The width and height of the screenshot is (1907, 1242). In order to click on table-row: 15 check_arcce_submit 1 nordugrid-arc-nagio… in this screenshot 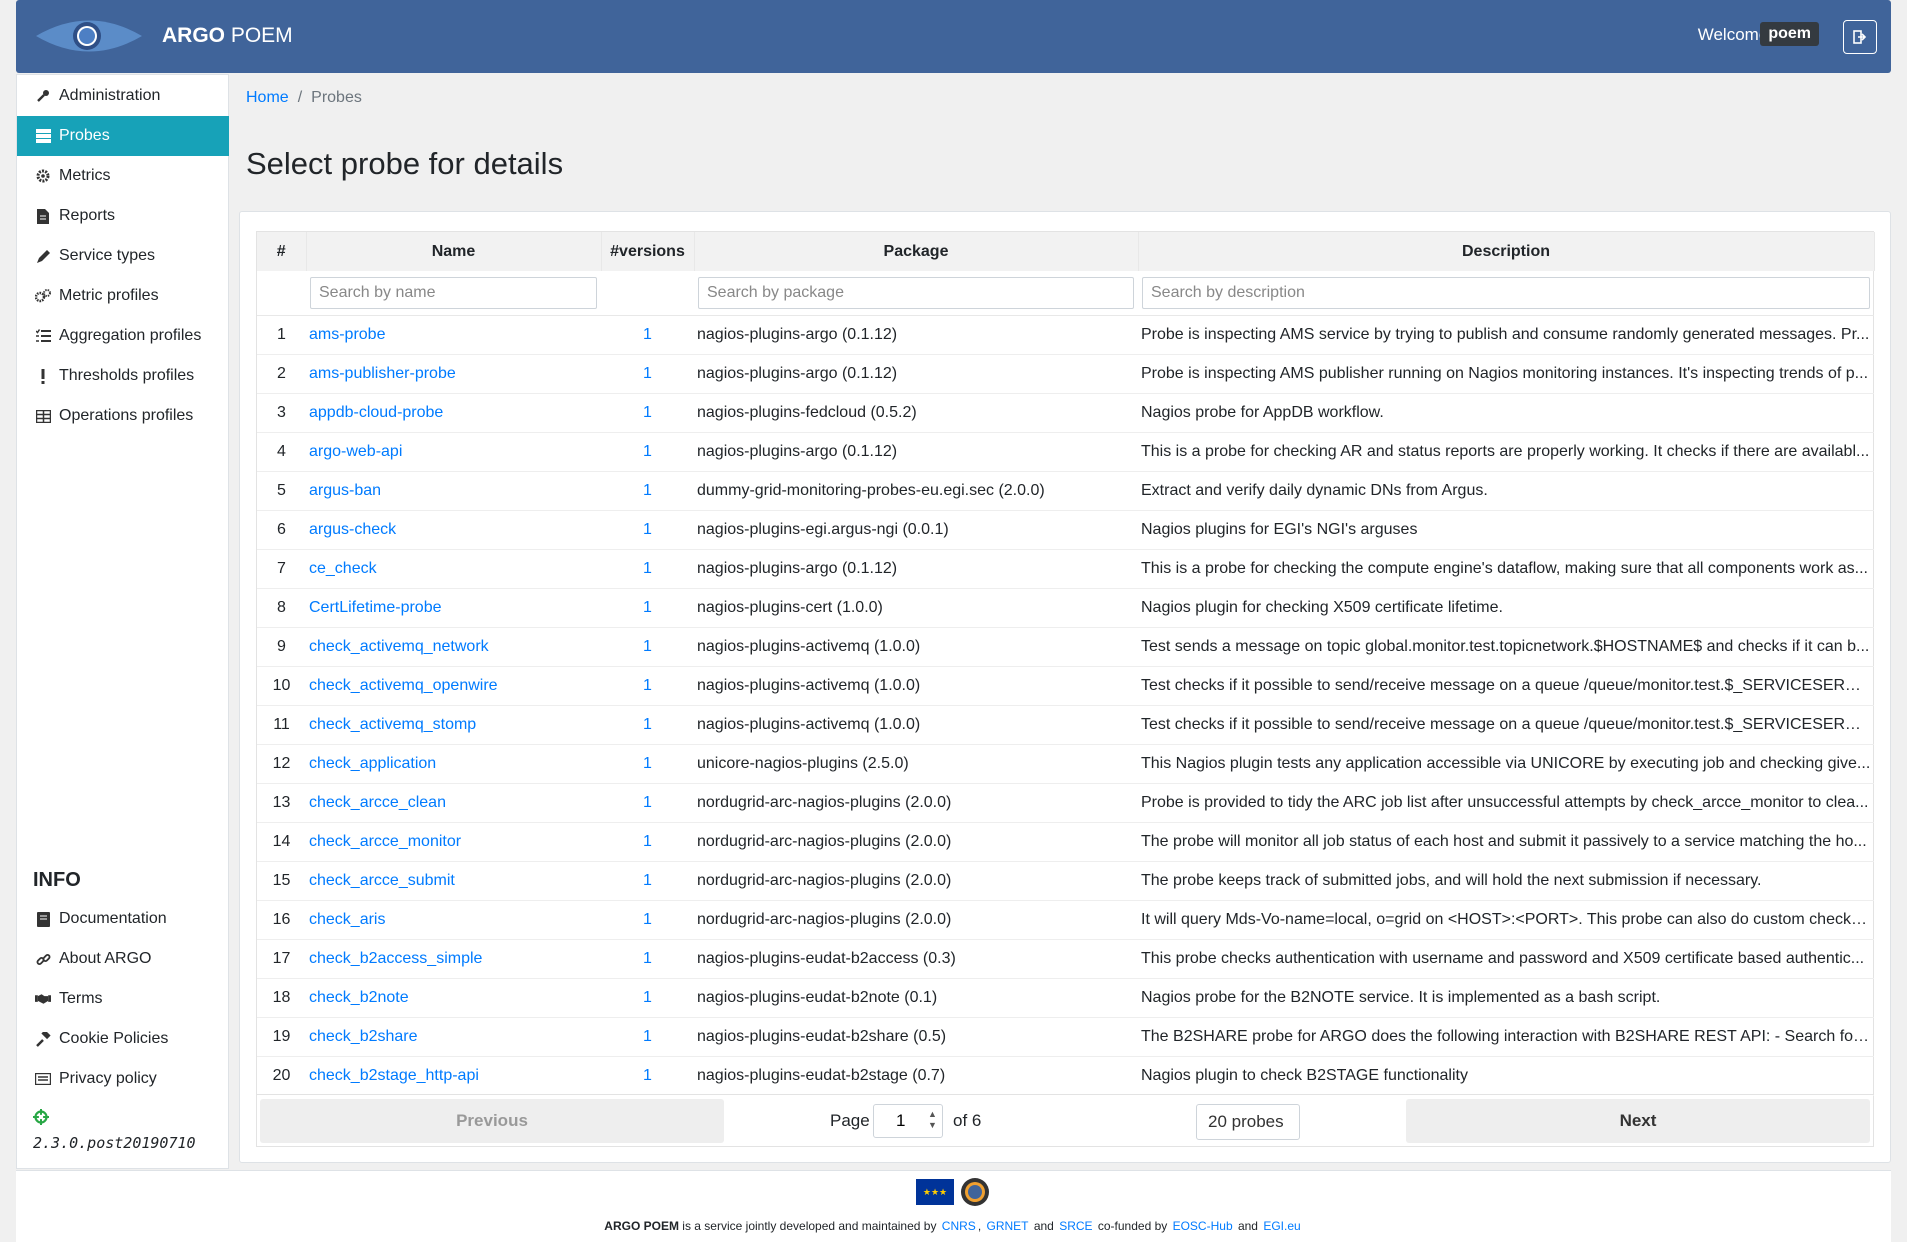, I will do `click(1065, 881)`.